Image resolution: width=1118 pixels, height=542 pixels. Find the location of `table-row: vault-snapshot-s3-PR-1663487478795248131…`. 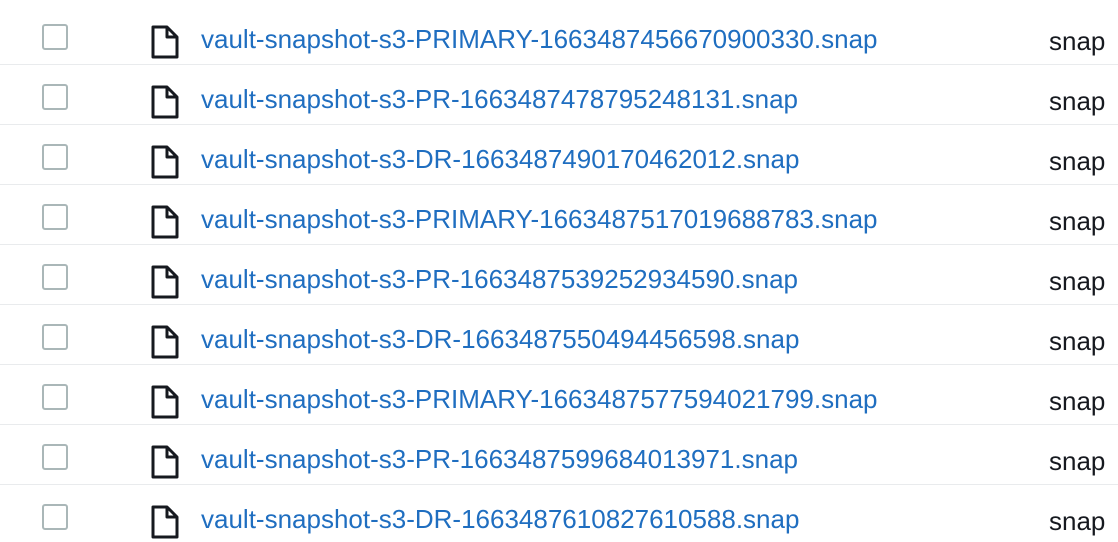

table-row: vault-snapshot-s3-PR-1663487478795248131… is located at coordinates (559, 95).